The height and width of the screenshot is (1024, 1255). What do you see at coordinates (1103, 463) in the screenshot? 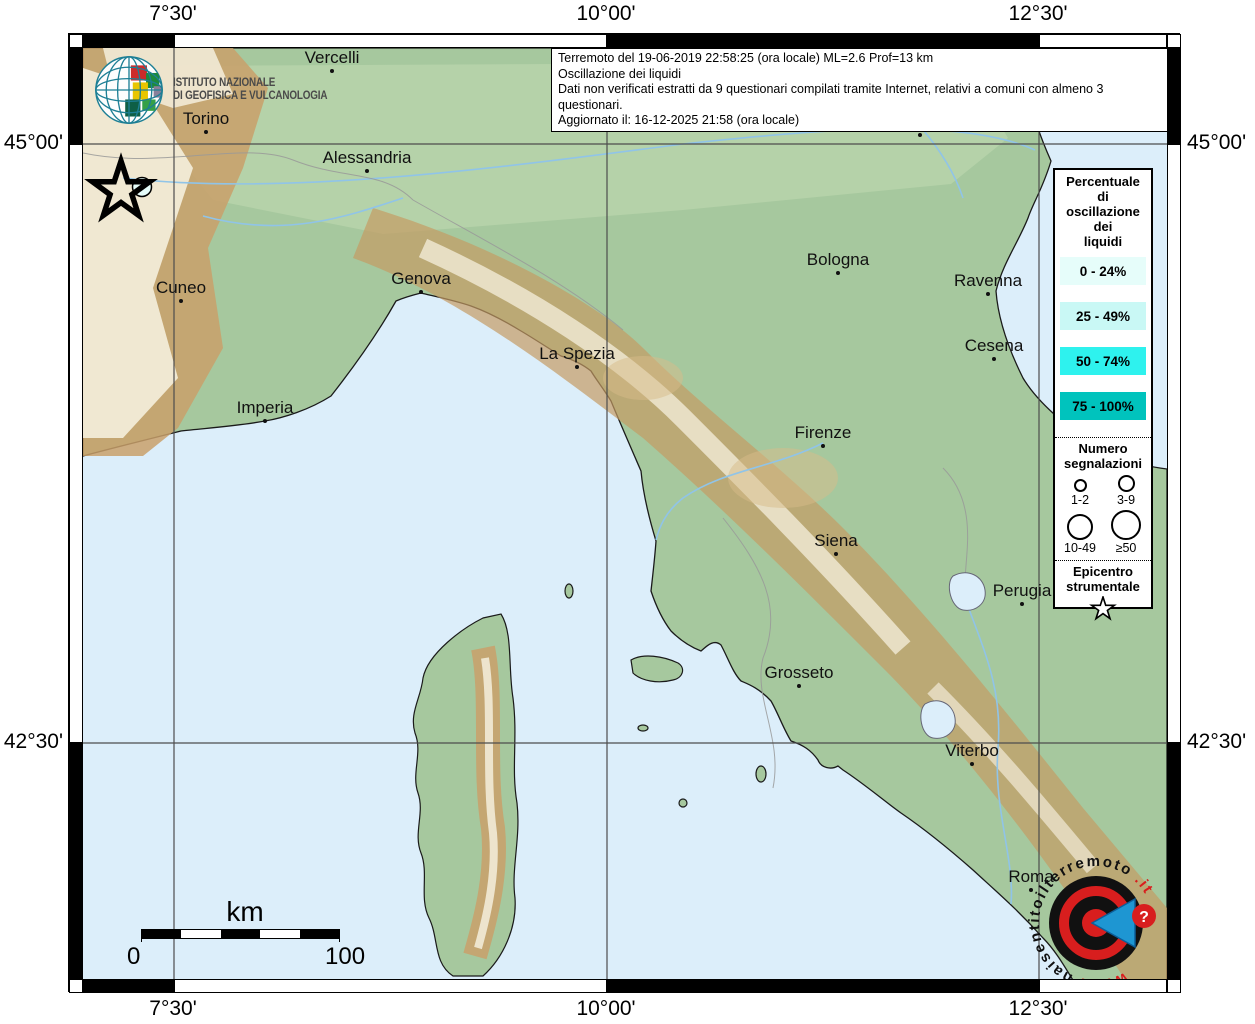
I see `legend-numero-title: segnalazioni` at bounding box center [1103, 463].